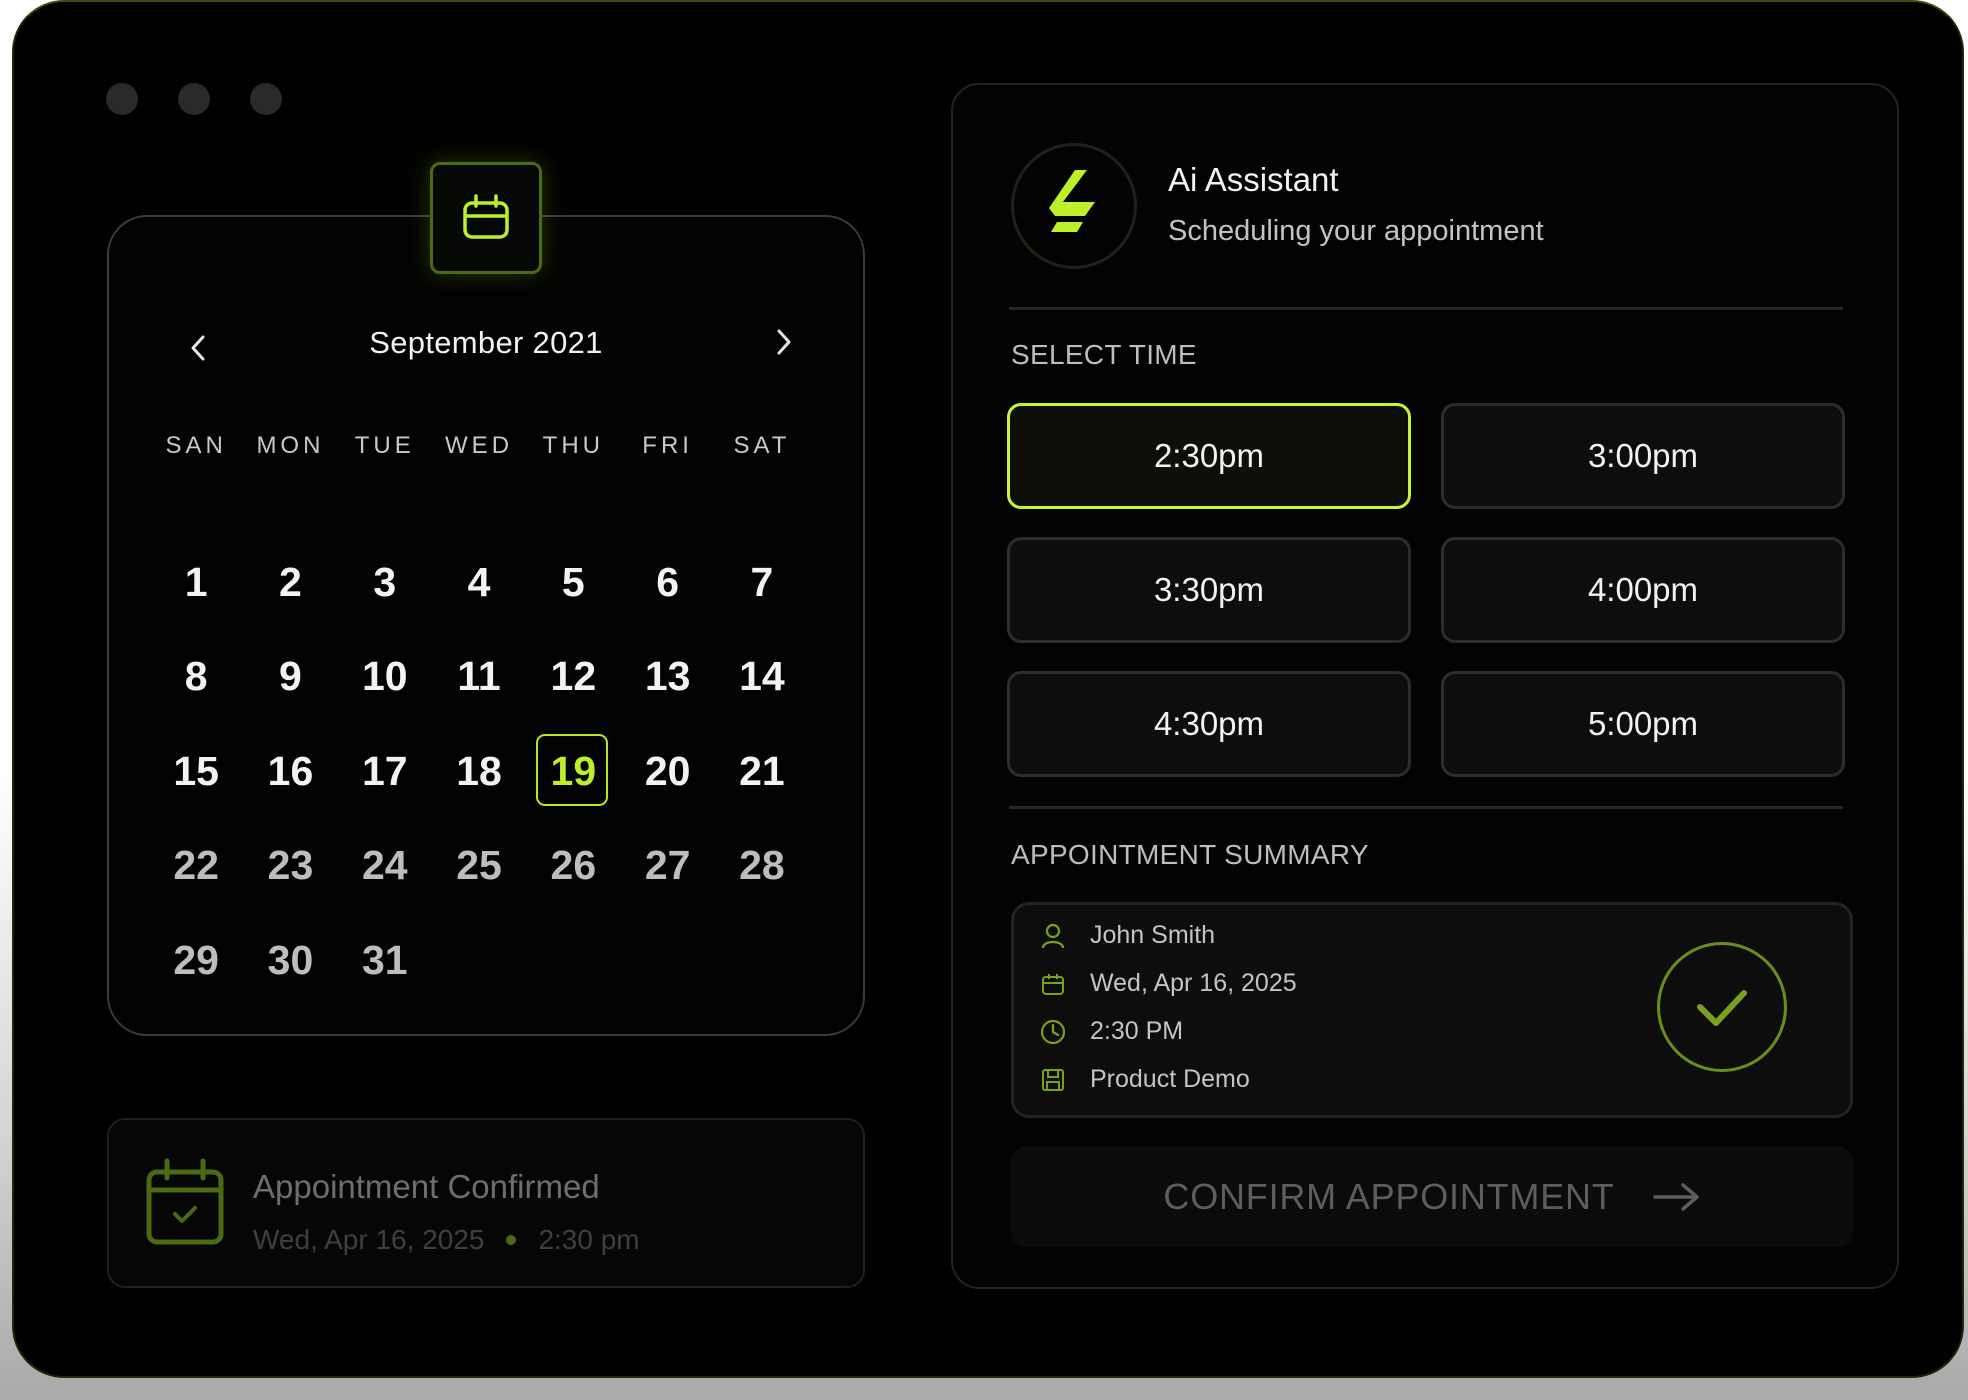 Image resolution: width=1968 pixels, height=1400 pixels. I want to click on calendar-badge, so click(486, 218).